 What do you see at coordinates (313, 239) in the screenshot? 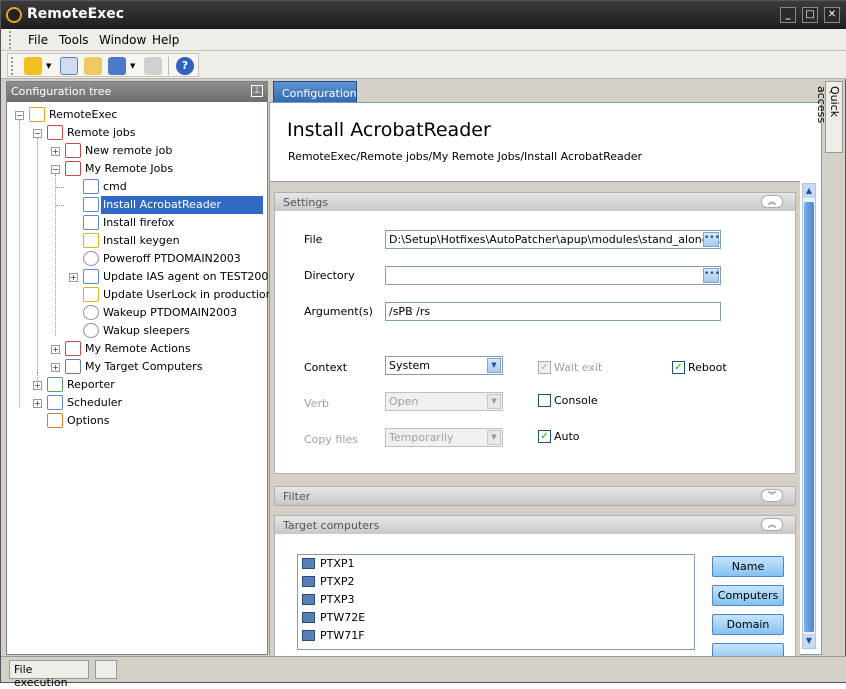
I see `file-label: File` at bounding box center [313, 239].